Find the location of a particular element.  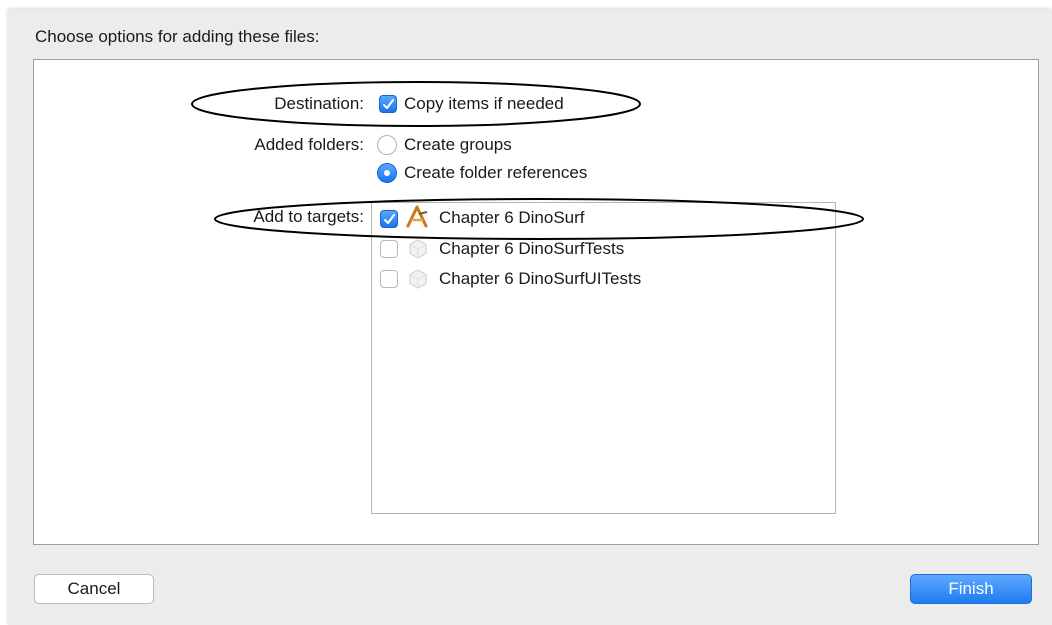

create-groups-label: Create groups is located at coordinates (458, 145).